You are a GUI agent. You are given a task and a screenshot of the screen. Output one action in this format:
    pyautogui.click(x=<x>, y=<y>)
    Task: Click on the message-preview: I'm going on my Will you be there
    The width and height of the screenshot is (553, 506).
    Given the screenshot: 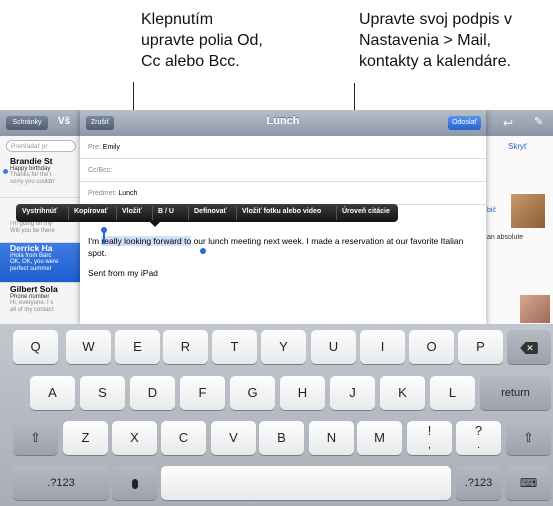 What is the action you would take?
    pyautogui.click(x=32, y=227)
    